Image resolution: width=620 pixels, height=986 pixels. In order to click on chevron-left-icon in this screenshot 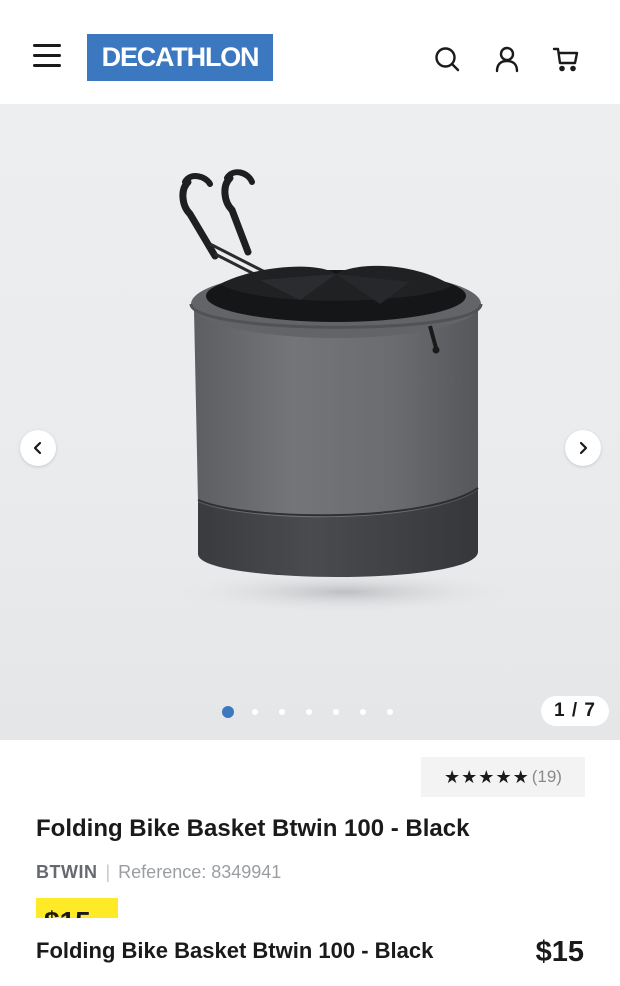, I will do `click(37, 448)`.